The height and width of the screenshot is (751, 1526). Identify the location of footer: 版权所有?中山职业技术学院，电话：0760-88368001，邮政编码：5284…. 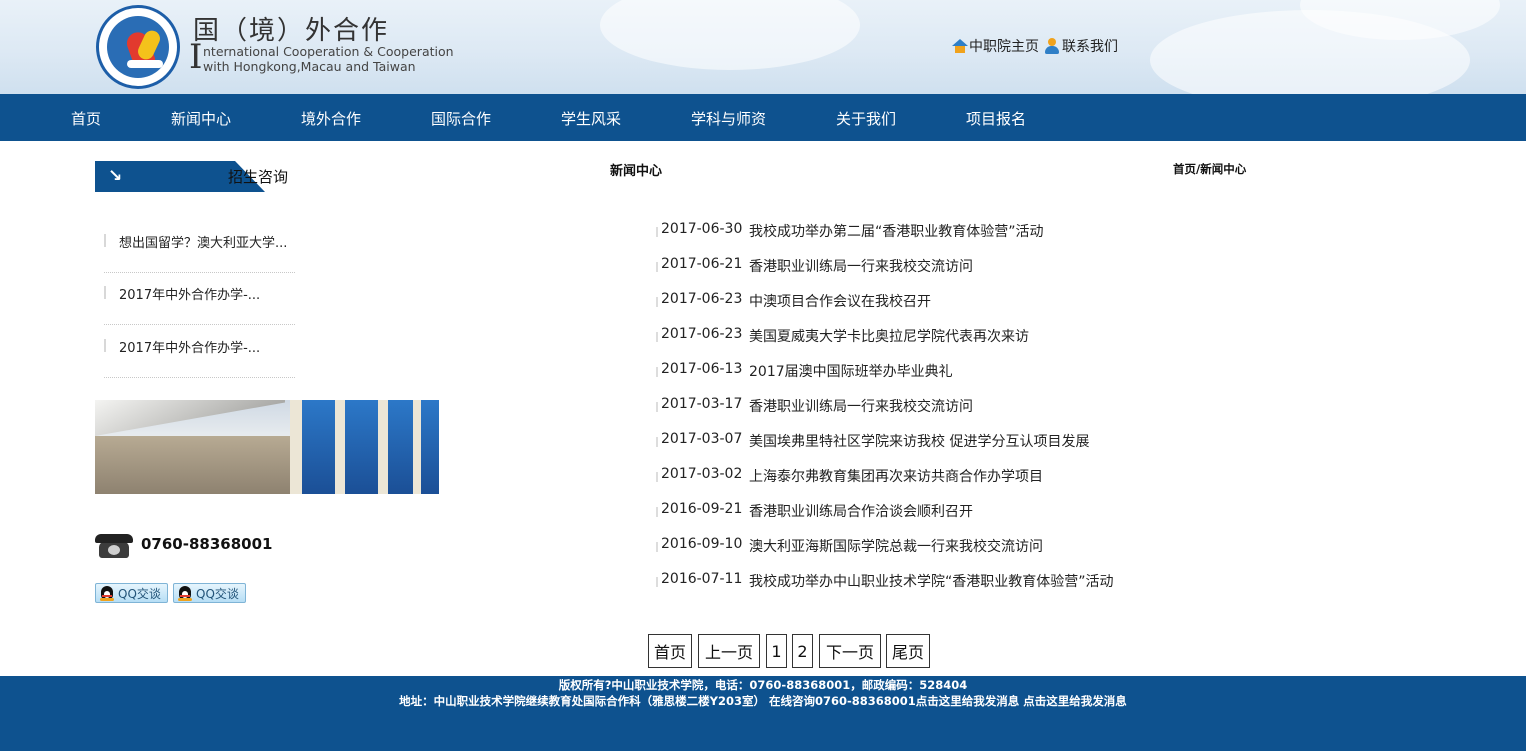
(763, 713).